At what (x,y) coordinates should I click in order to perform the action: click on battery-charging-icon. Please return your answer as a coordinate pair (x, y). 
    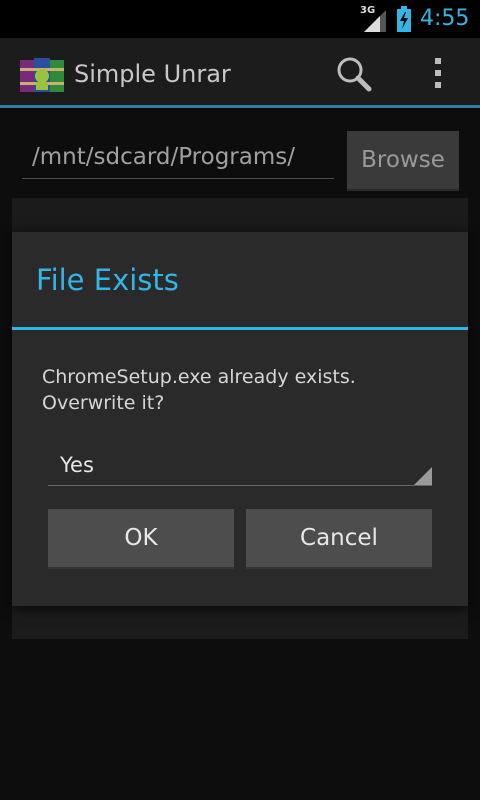
    Looking at the image, I should click on (404, 19).